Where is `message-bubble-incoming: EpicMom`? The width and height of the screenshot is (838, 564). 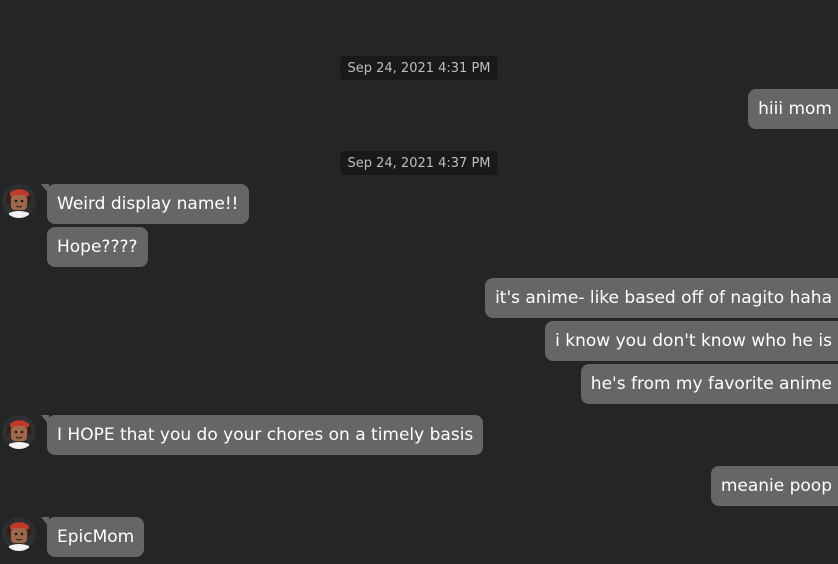
message-bubble-incoming: EpicMom is located at coordinates (92, 537).